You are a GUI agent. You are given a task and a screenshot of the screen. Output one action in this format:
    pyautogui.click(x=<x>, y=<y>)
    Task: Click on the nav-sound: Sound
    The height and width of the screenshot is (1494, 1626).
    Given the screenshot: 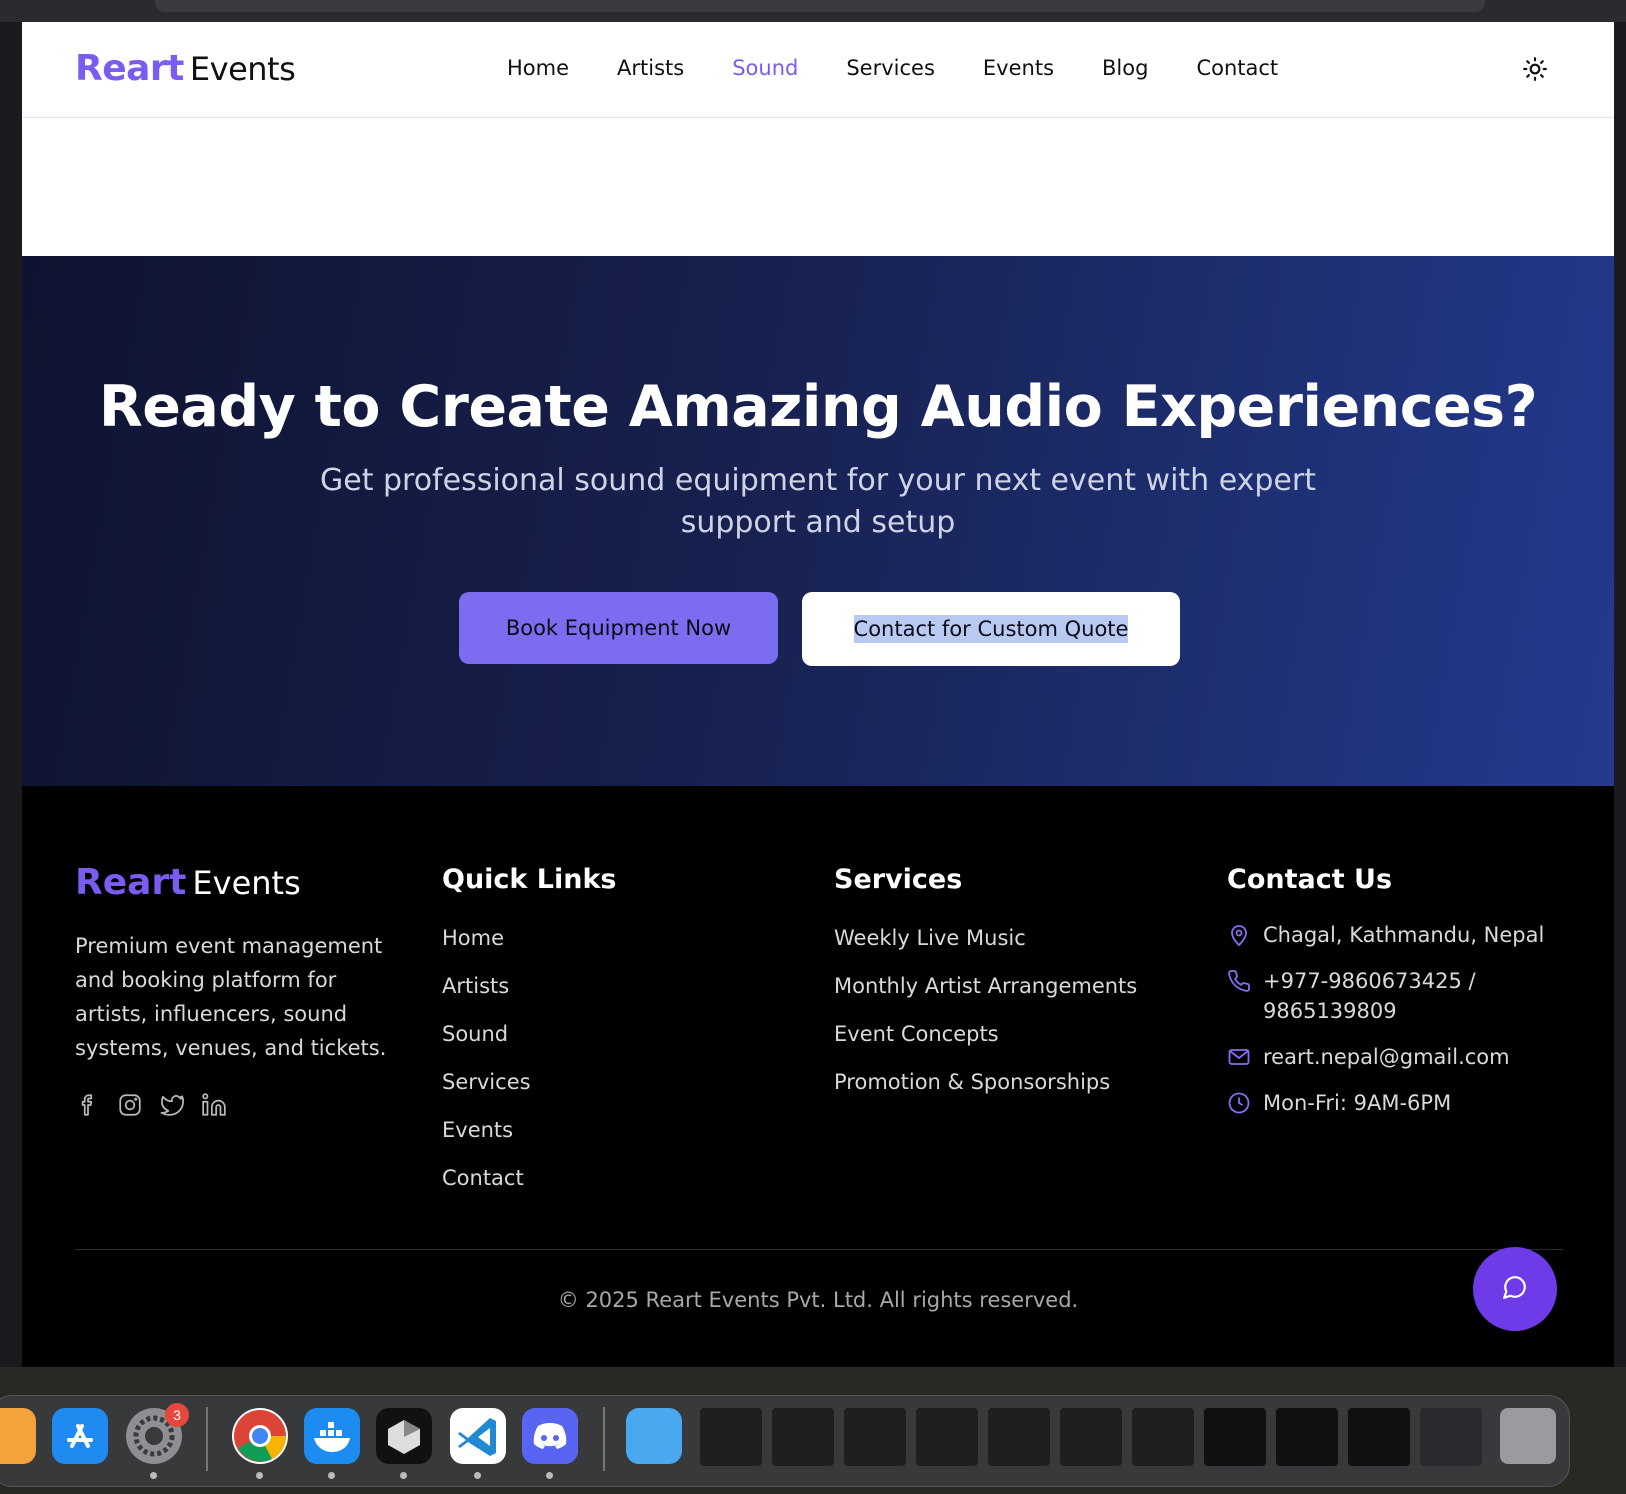 What is the action you would take?
    pyautogui.click(x=765, y=68)
    